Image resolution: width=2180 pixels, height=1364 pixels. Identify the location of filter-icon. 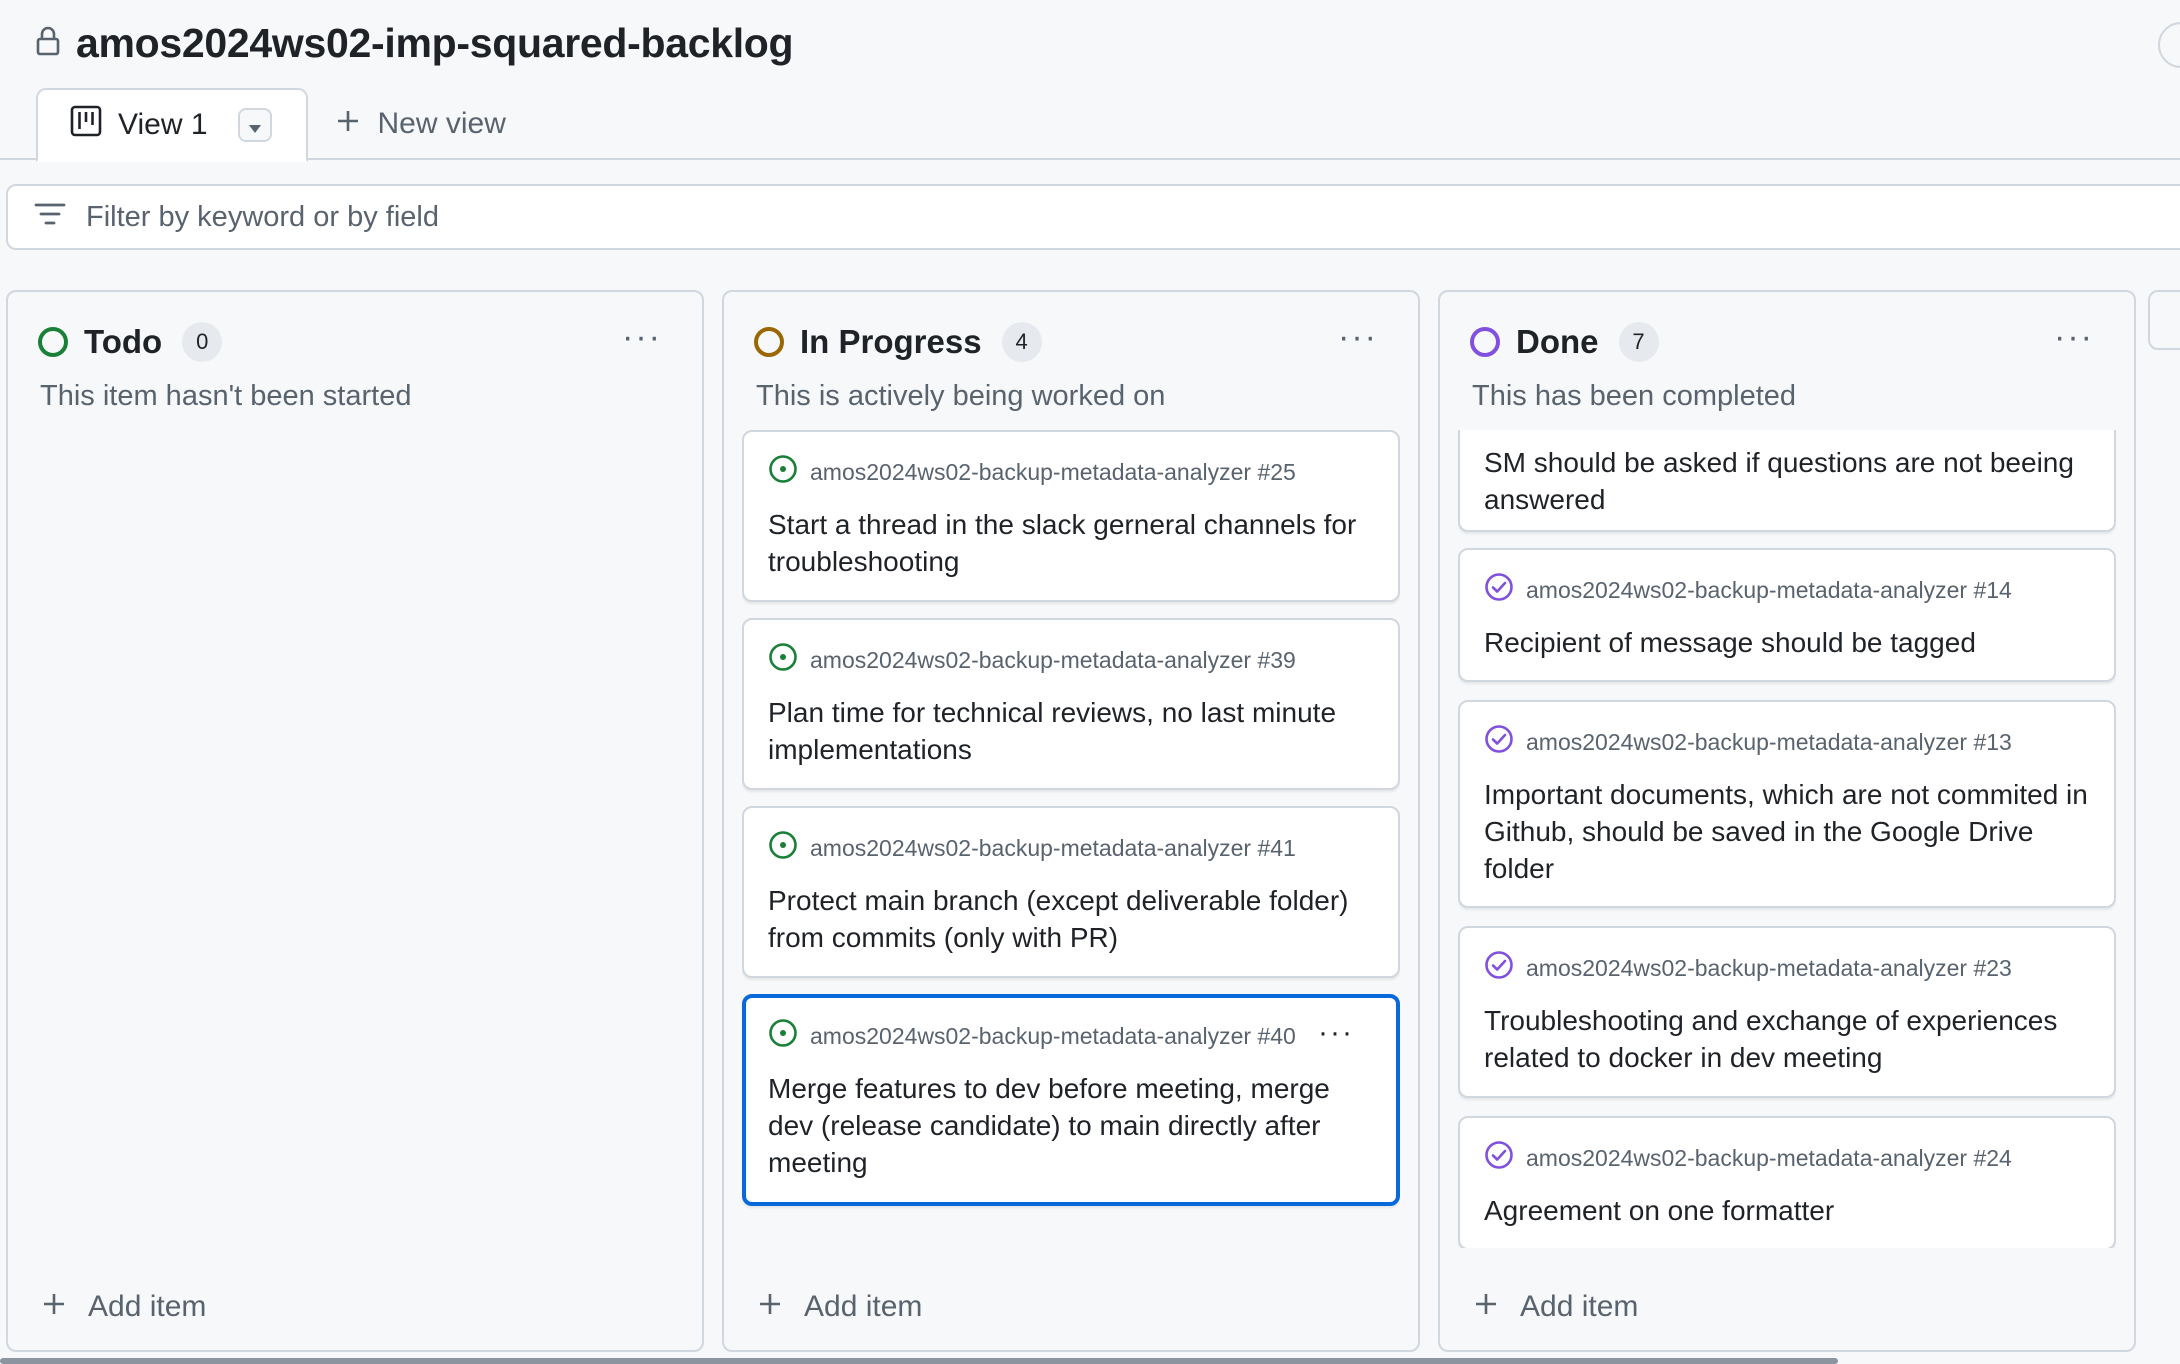
(50, 217).